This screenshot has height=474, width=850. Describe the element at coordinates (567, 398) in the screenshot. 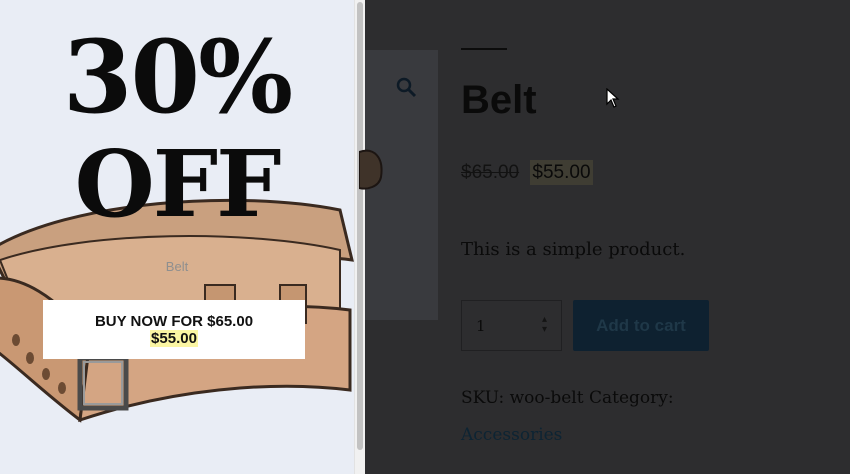

I see `product-meta: SKU: woo-belt Category:` at that location.